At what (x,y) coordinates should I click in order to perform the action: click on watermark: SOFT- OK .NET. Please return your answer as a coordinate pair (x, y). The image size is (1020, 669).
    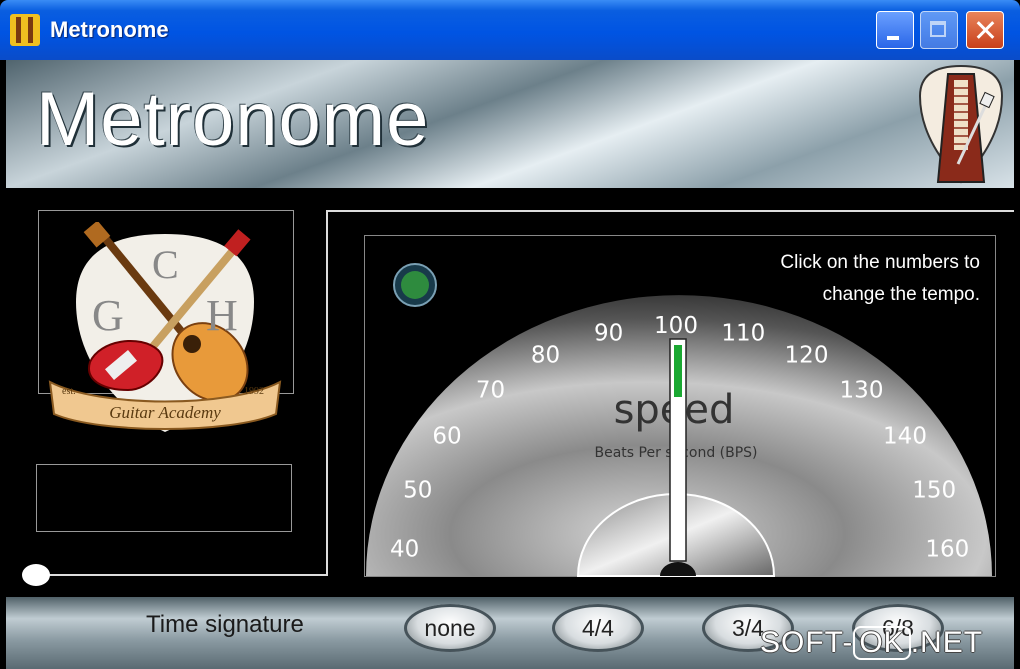
    Looking at the image, I should click on (871, 643).